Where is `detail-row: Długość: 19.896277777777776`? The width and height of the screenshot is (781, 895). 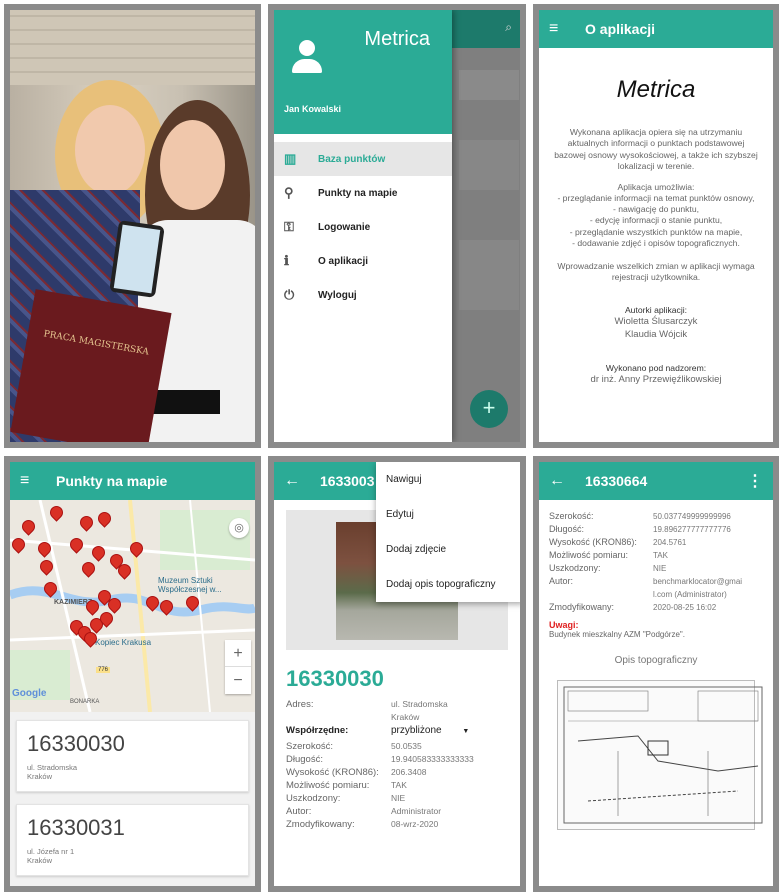
detail-row: Długość: 19.896277777777776 is located at coordinates (656, 529).